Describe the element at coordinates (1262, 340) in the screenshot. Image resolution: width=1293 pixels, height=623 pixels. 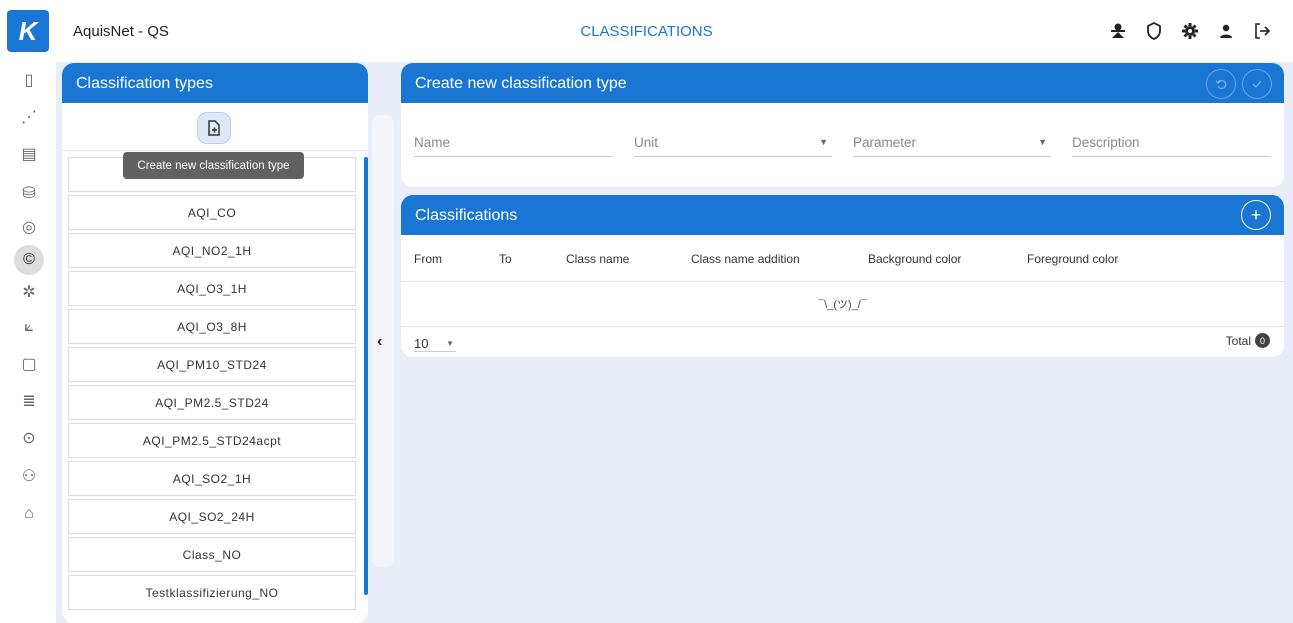
I see `total-badge: 0` at that location.